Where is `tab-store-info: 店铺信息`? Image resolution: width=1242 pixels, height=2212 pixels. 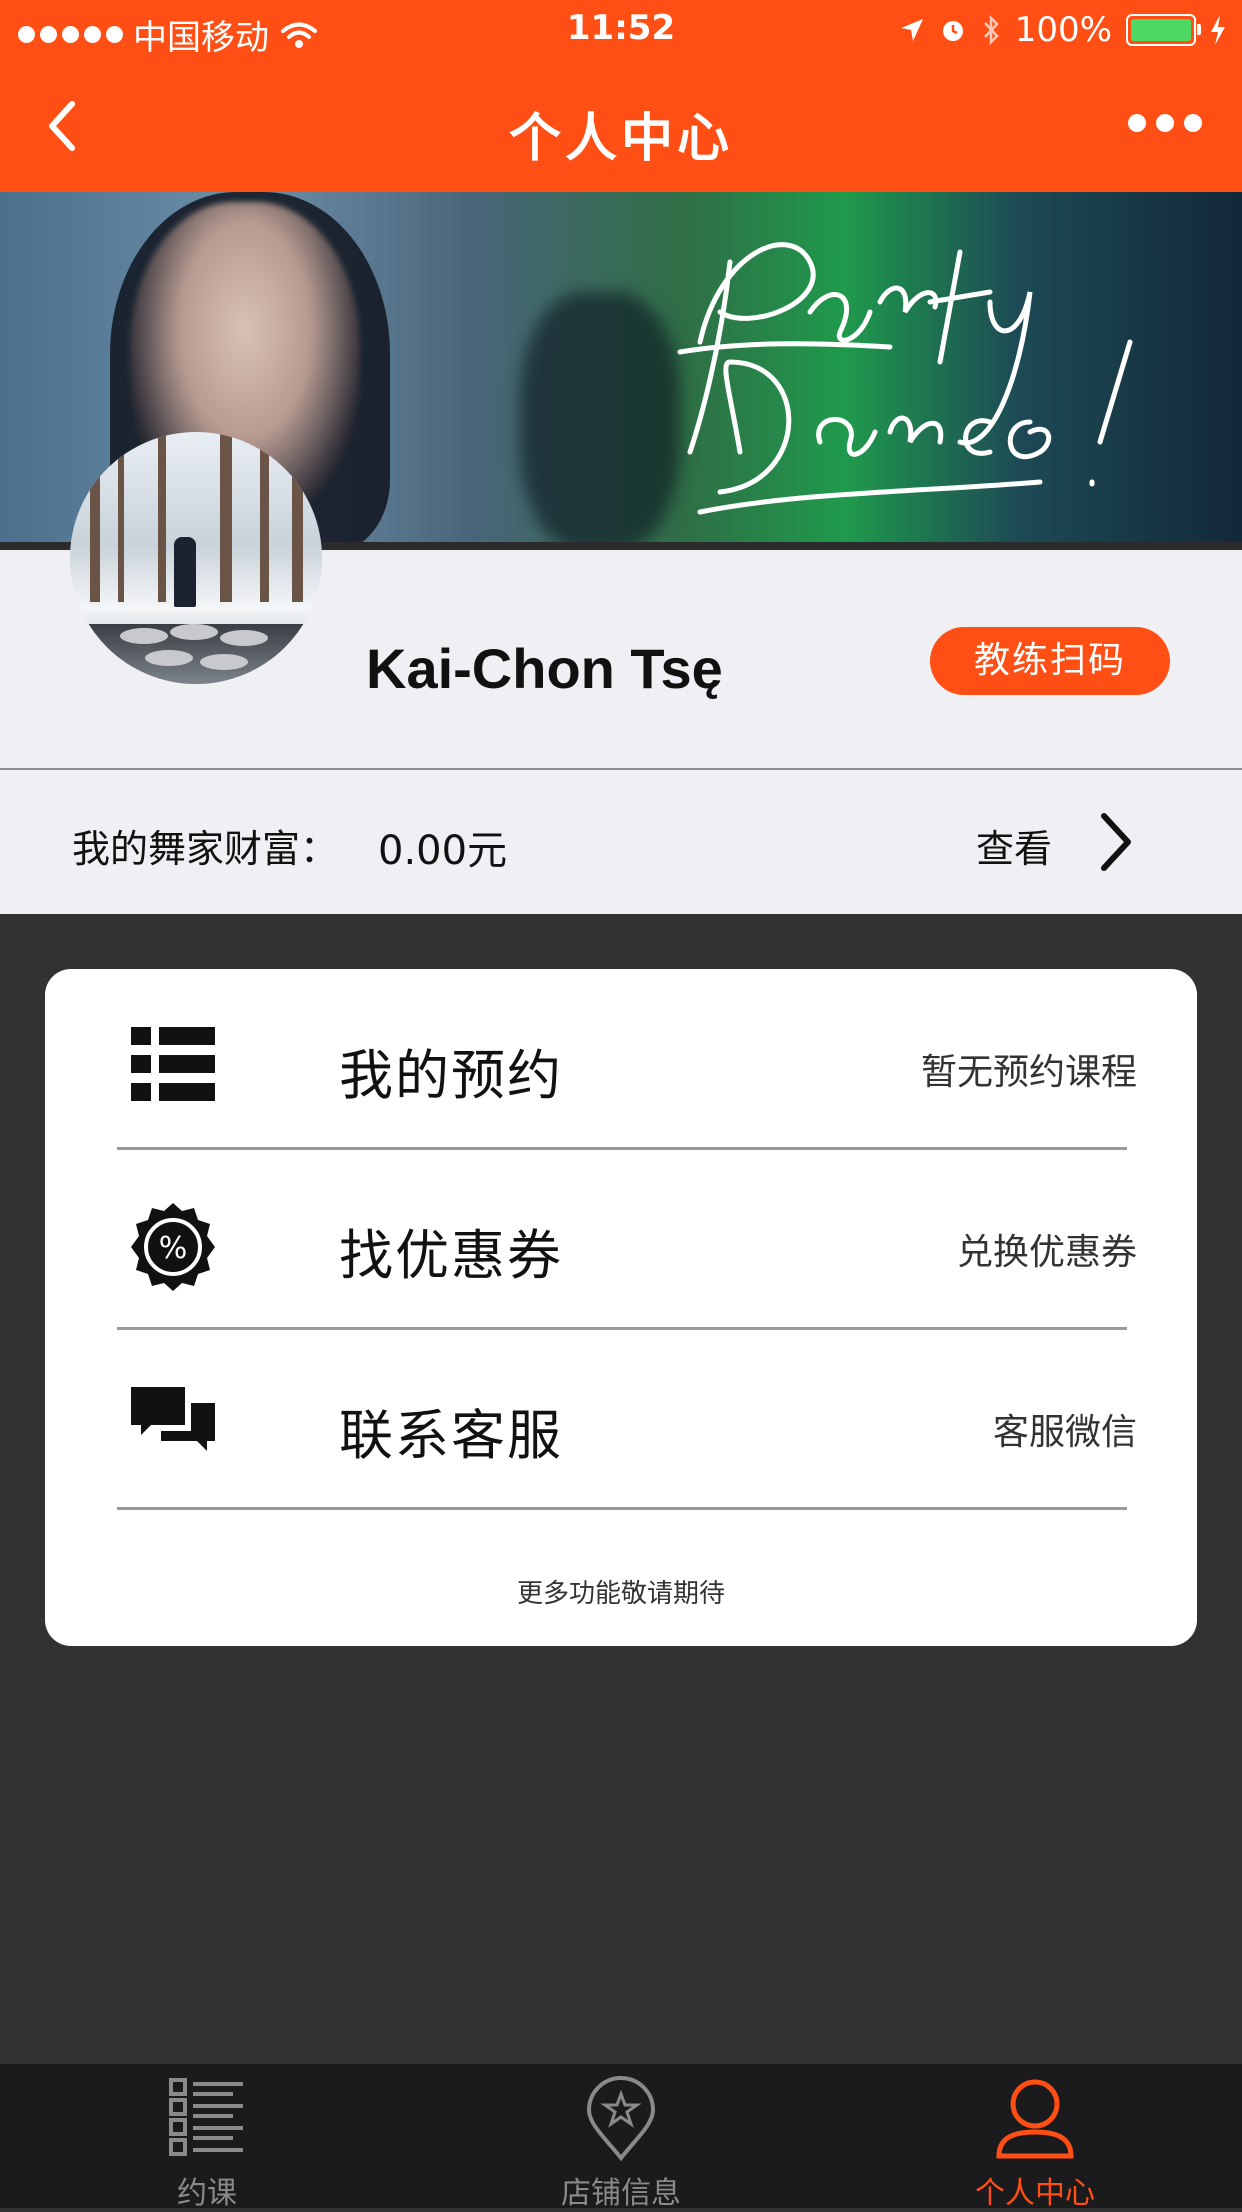 tab-store-info: 店铺信息 is located at coordinates (621, 2137).